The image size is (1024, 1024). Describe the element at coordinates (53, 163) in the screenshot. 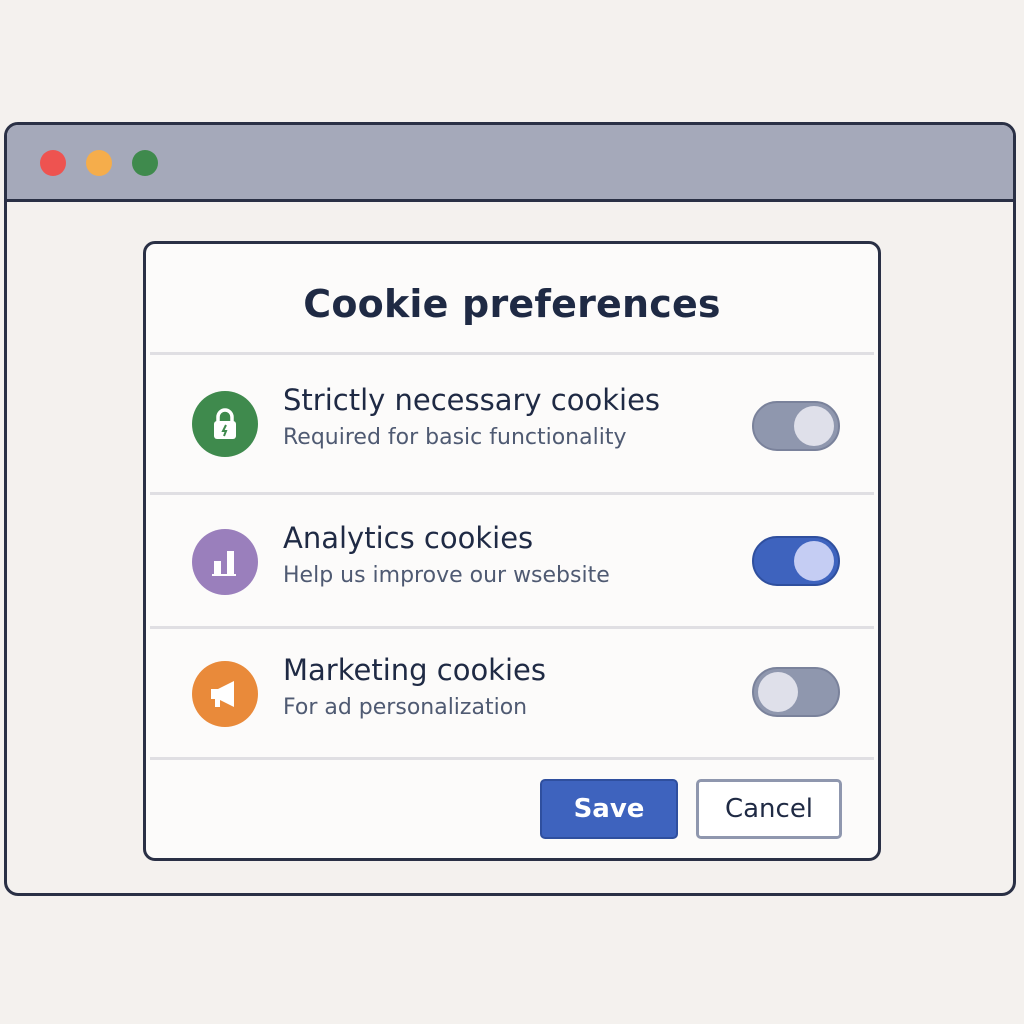

I see `close-window-button` at that location.